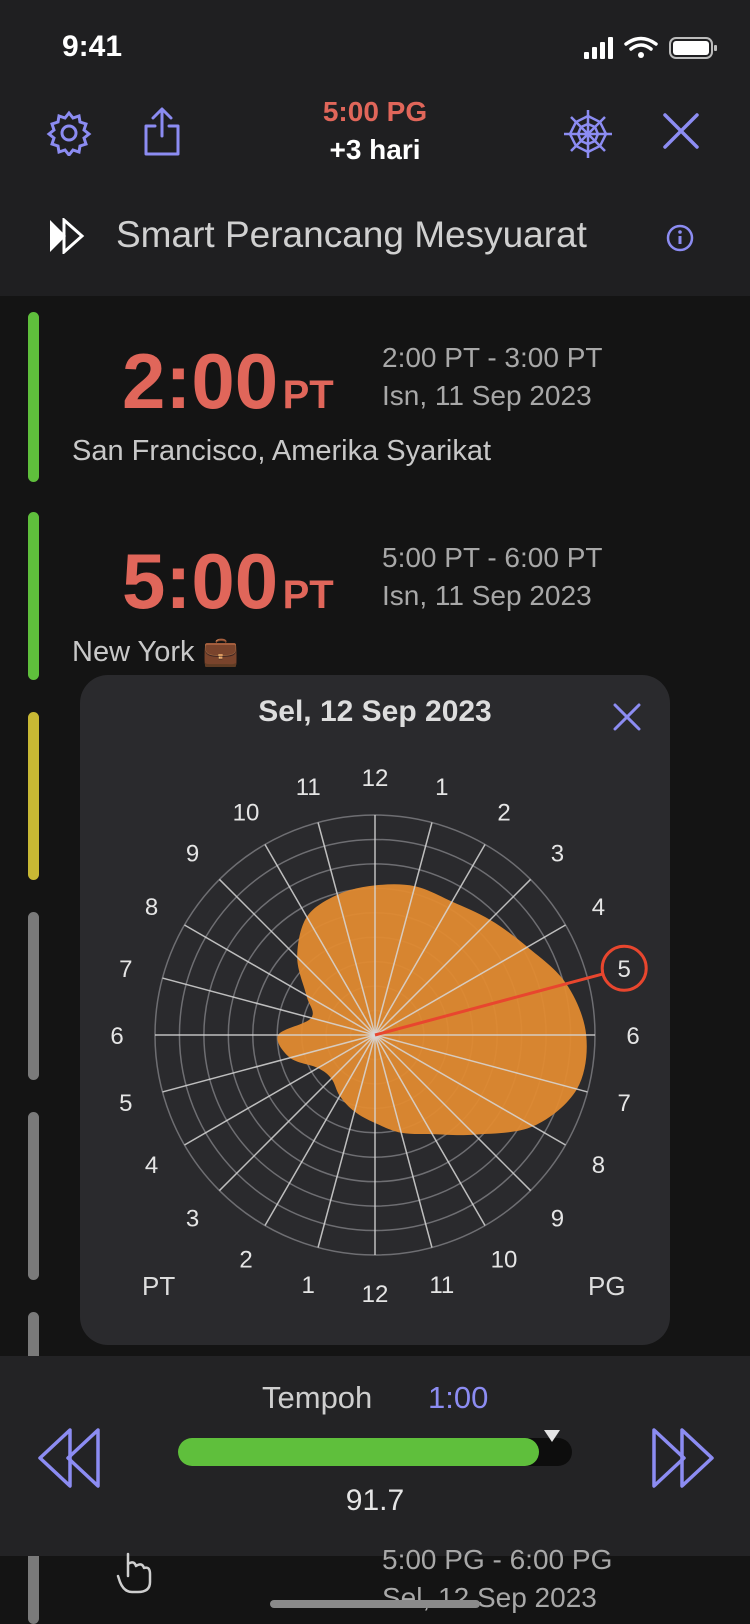 The image size is (750, 1624). What do you see at coordinates (458, 1398) in the screenshot?
I see `duration-value: 1:00` at bounding box center [458, 1398].